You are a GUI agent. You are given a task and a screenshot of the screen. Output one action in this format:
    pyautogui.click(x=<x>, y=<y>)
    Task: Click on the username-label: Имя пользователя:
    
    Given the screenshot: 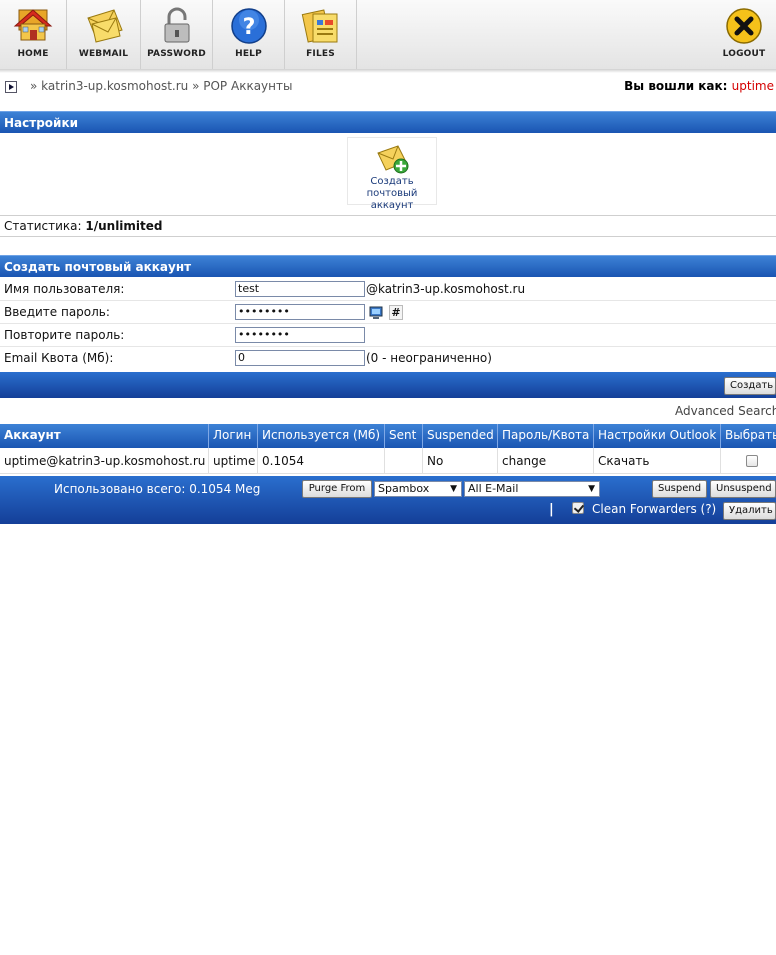 What is the action you would take?
    pyautogui.click(x=64, y=289)
    